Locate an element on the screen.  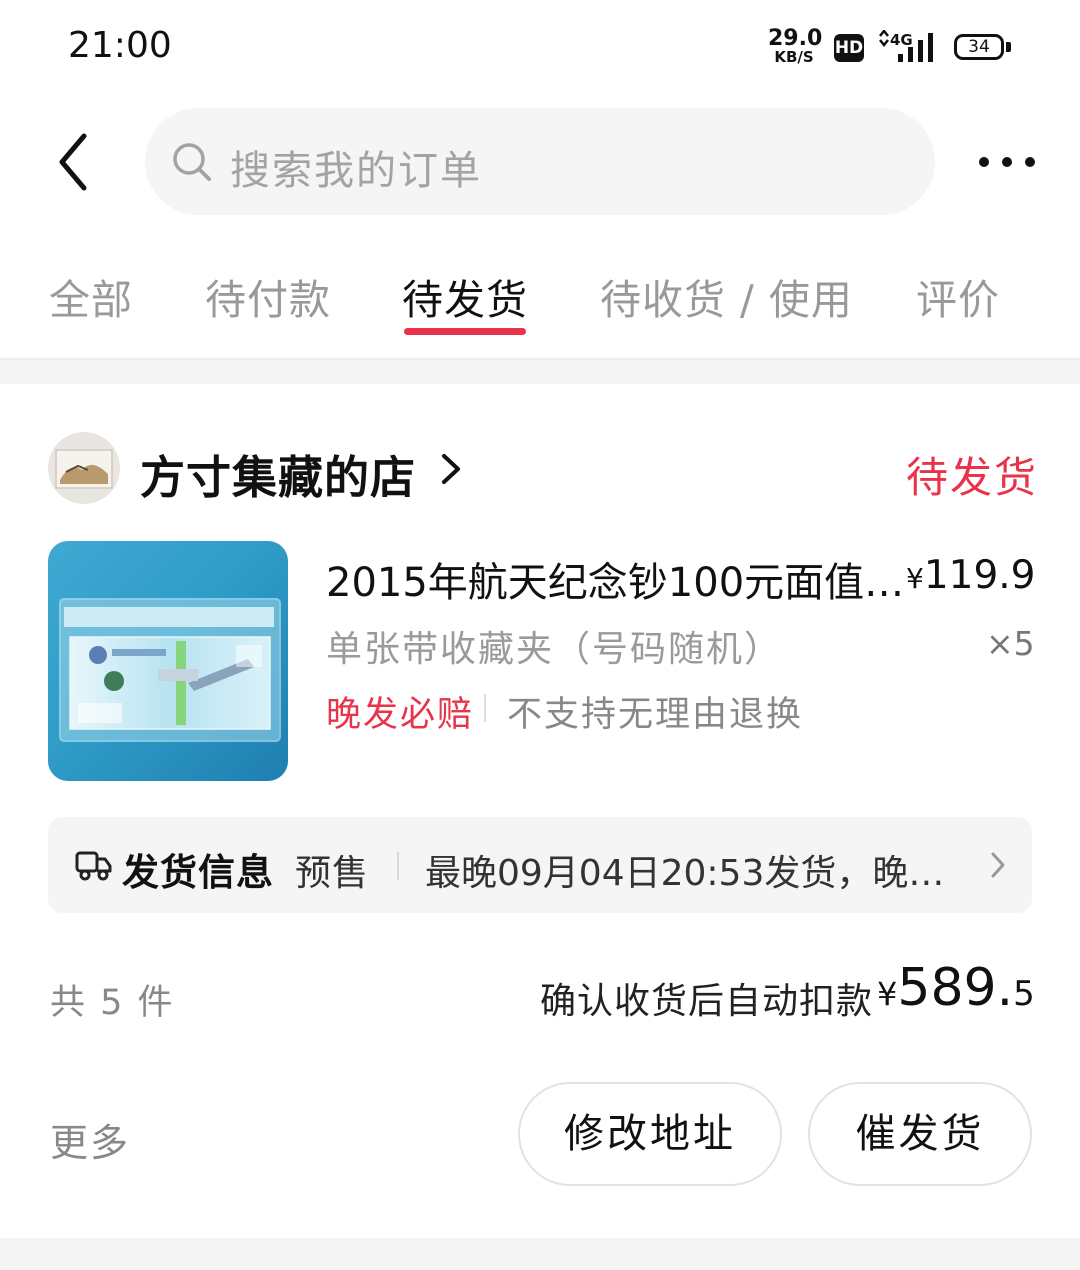
network-speed-unit: KB/S is located at coordinates (794, 57).